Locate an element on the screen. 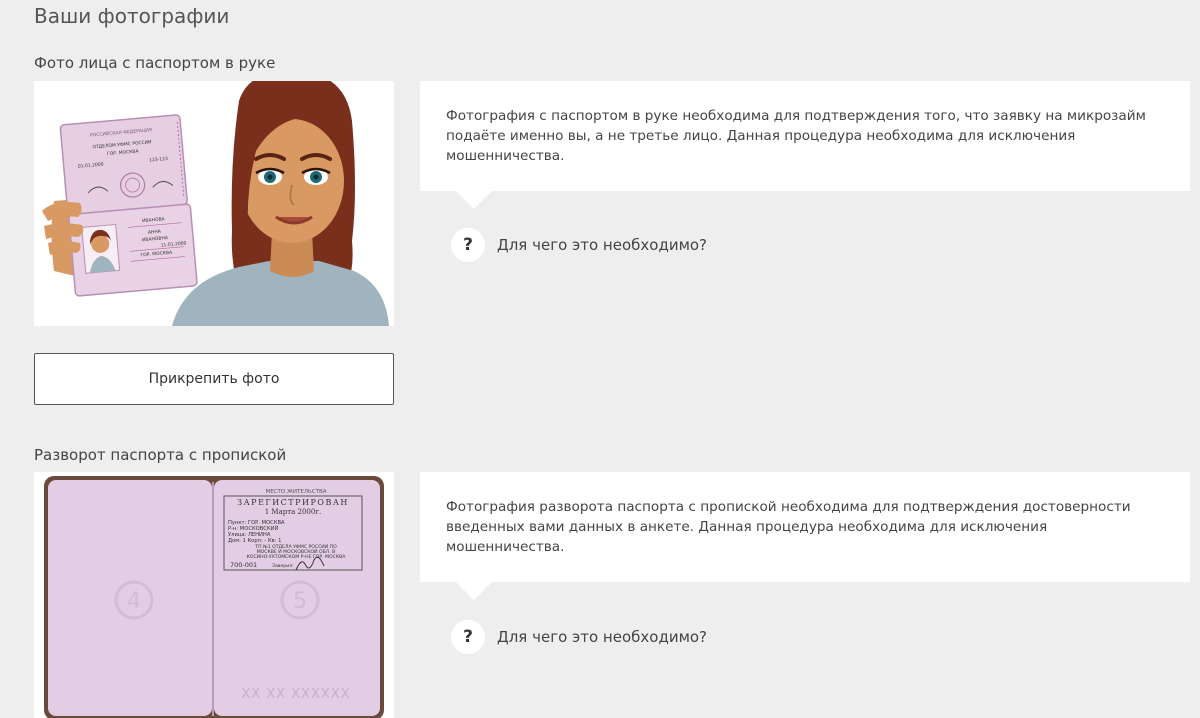 This screenshot has height=718, width=1200. stamp-line-rn: Р-н: МОСКОВСКИЙ is located at coordinates (253, 528).